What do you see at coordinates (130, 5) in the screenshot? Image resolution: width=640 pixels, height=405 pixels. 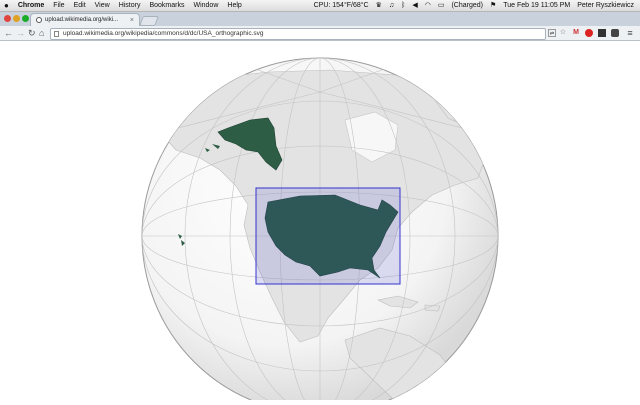 I see `menu-history: History` at bounding box center [130, 5].